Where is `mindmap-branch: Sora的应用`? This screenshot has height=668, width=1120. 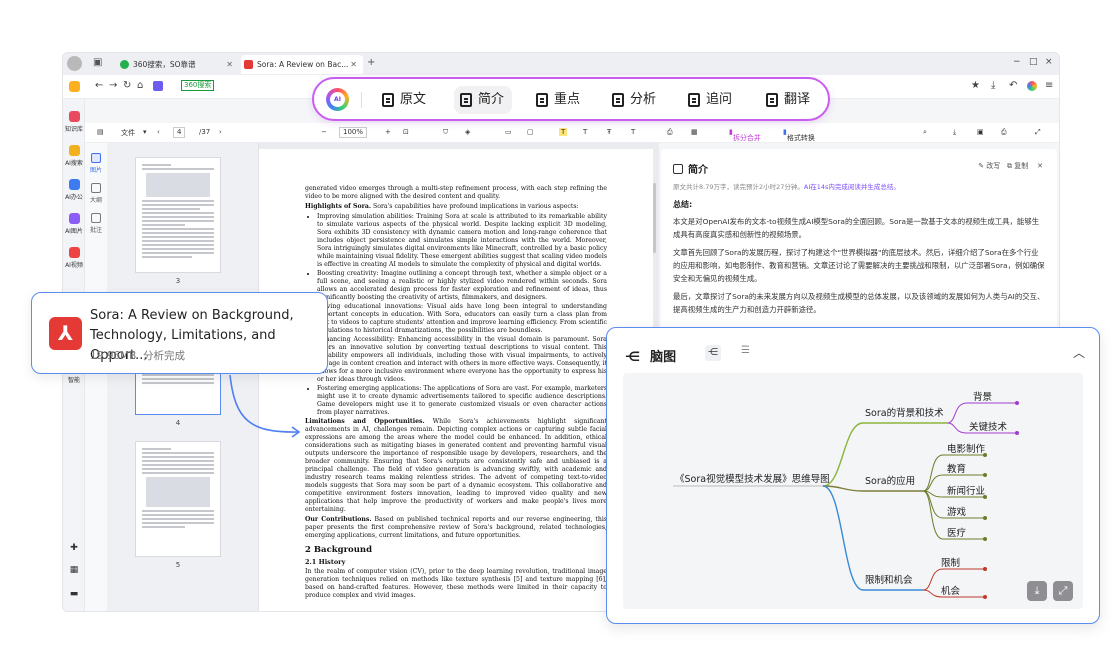
mindmap-branch: Sora的应用 is located at coordinates (890, 480).